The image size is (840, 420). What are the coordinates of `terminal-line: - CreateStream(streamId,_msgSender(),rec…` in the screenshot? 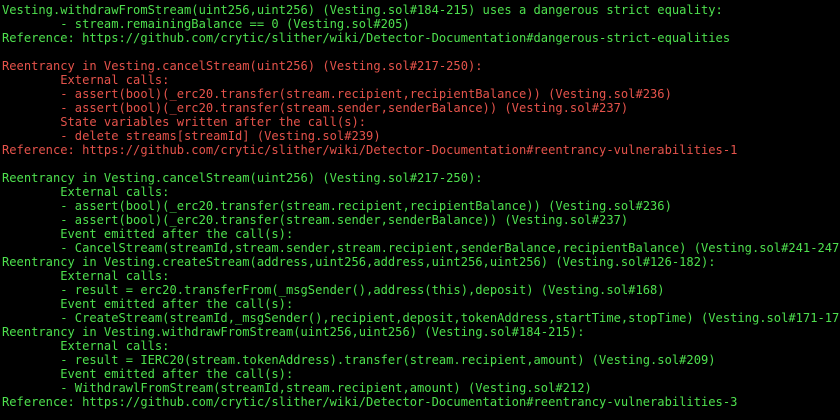 It's located at (421, 318).